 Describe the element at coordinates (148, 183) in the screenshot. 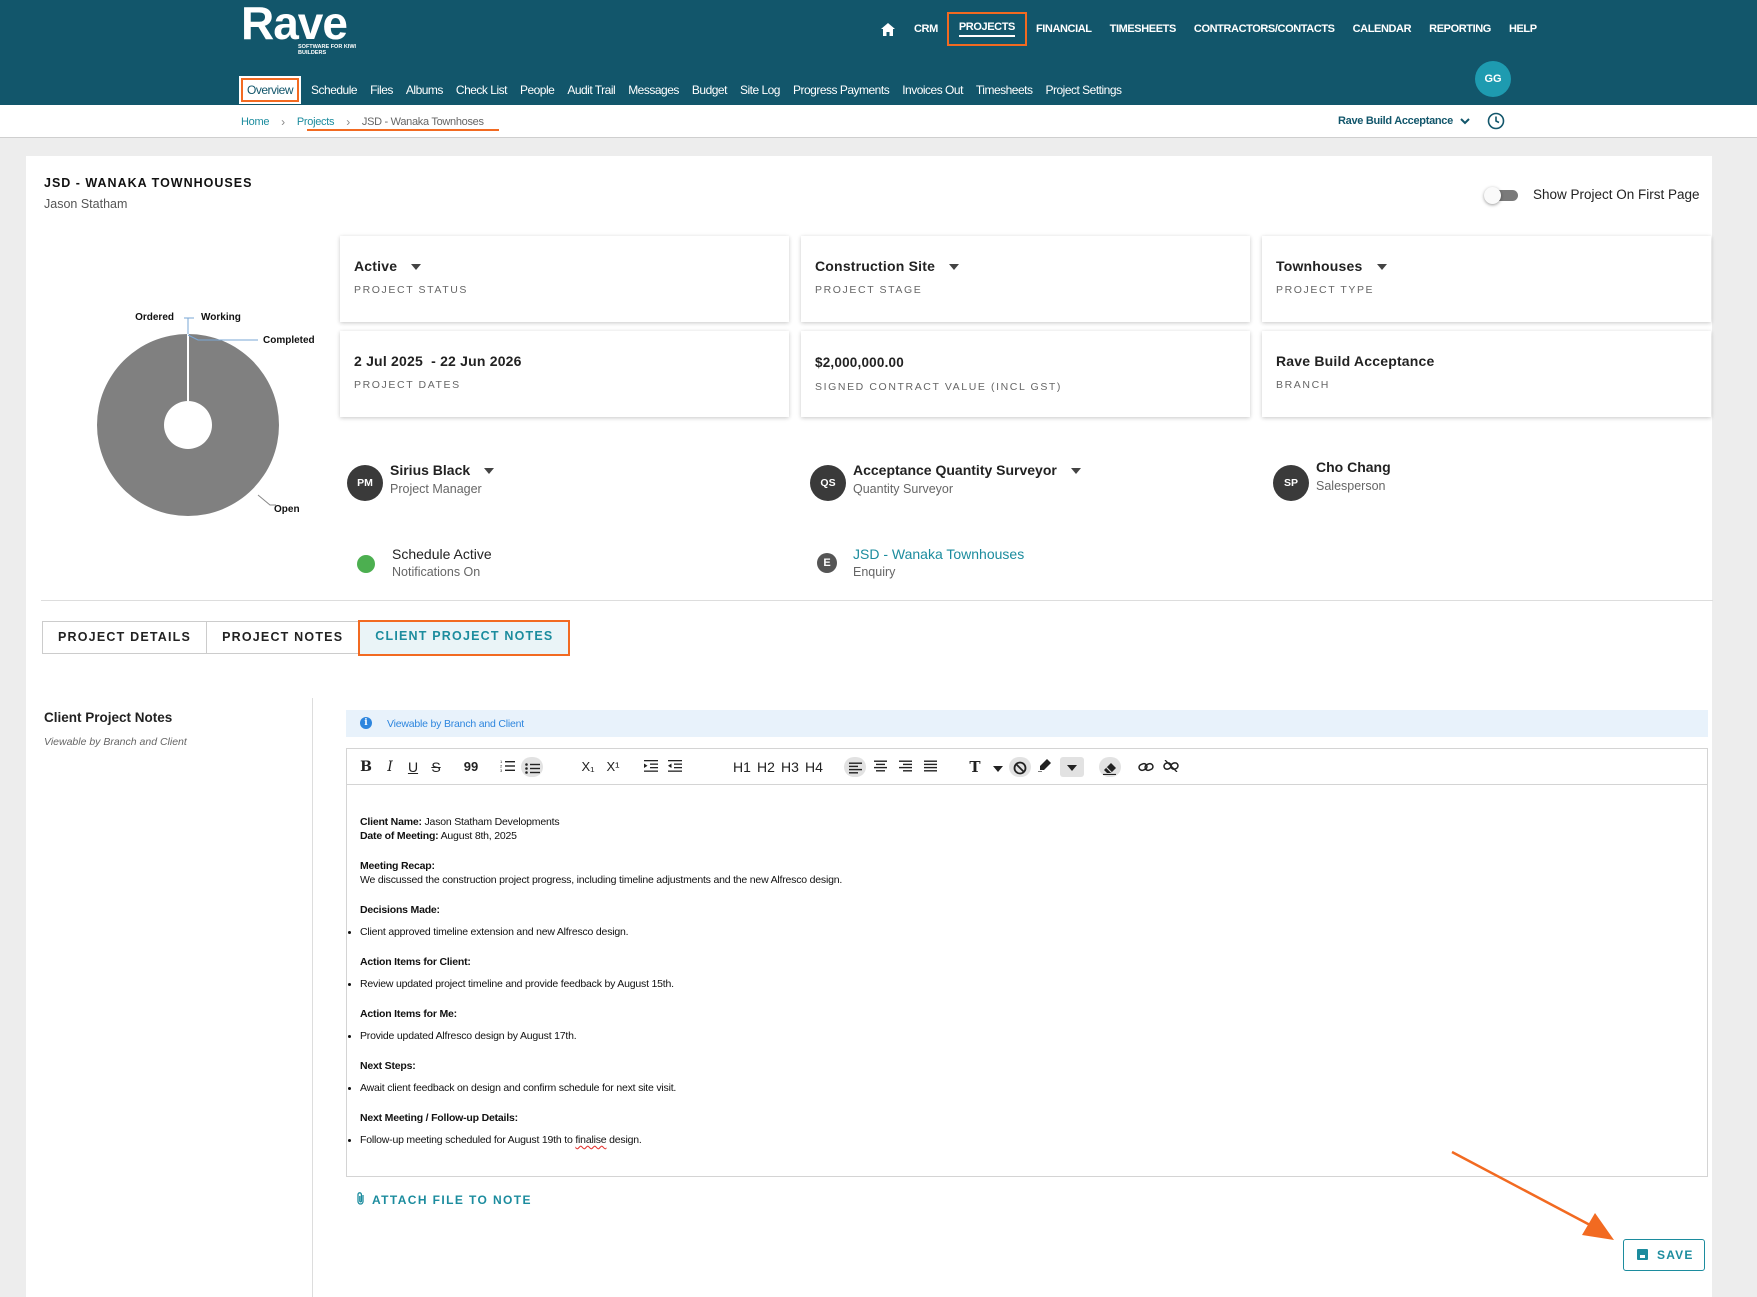

I see `project-title: JSD - WANAKA TOWNHOUSES` at that location.